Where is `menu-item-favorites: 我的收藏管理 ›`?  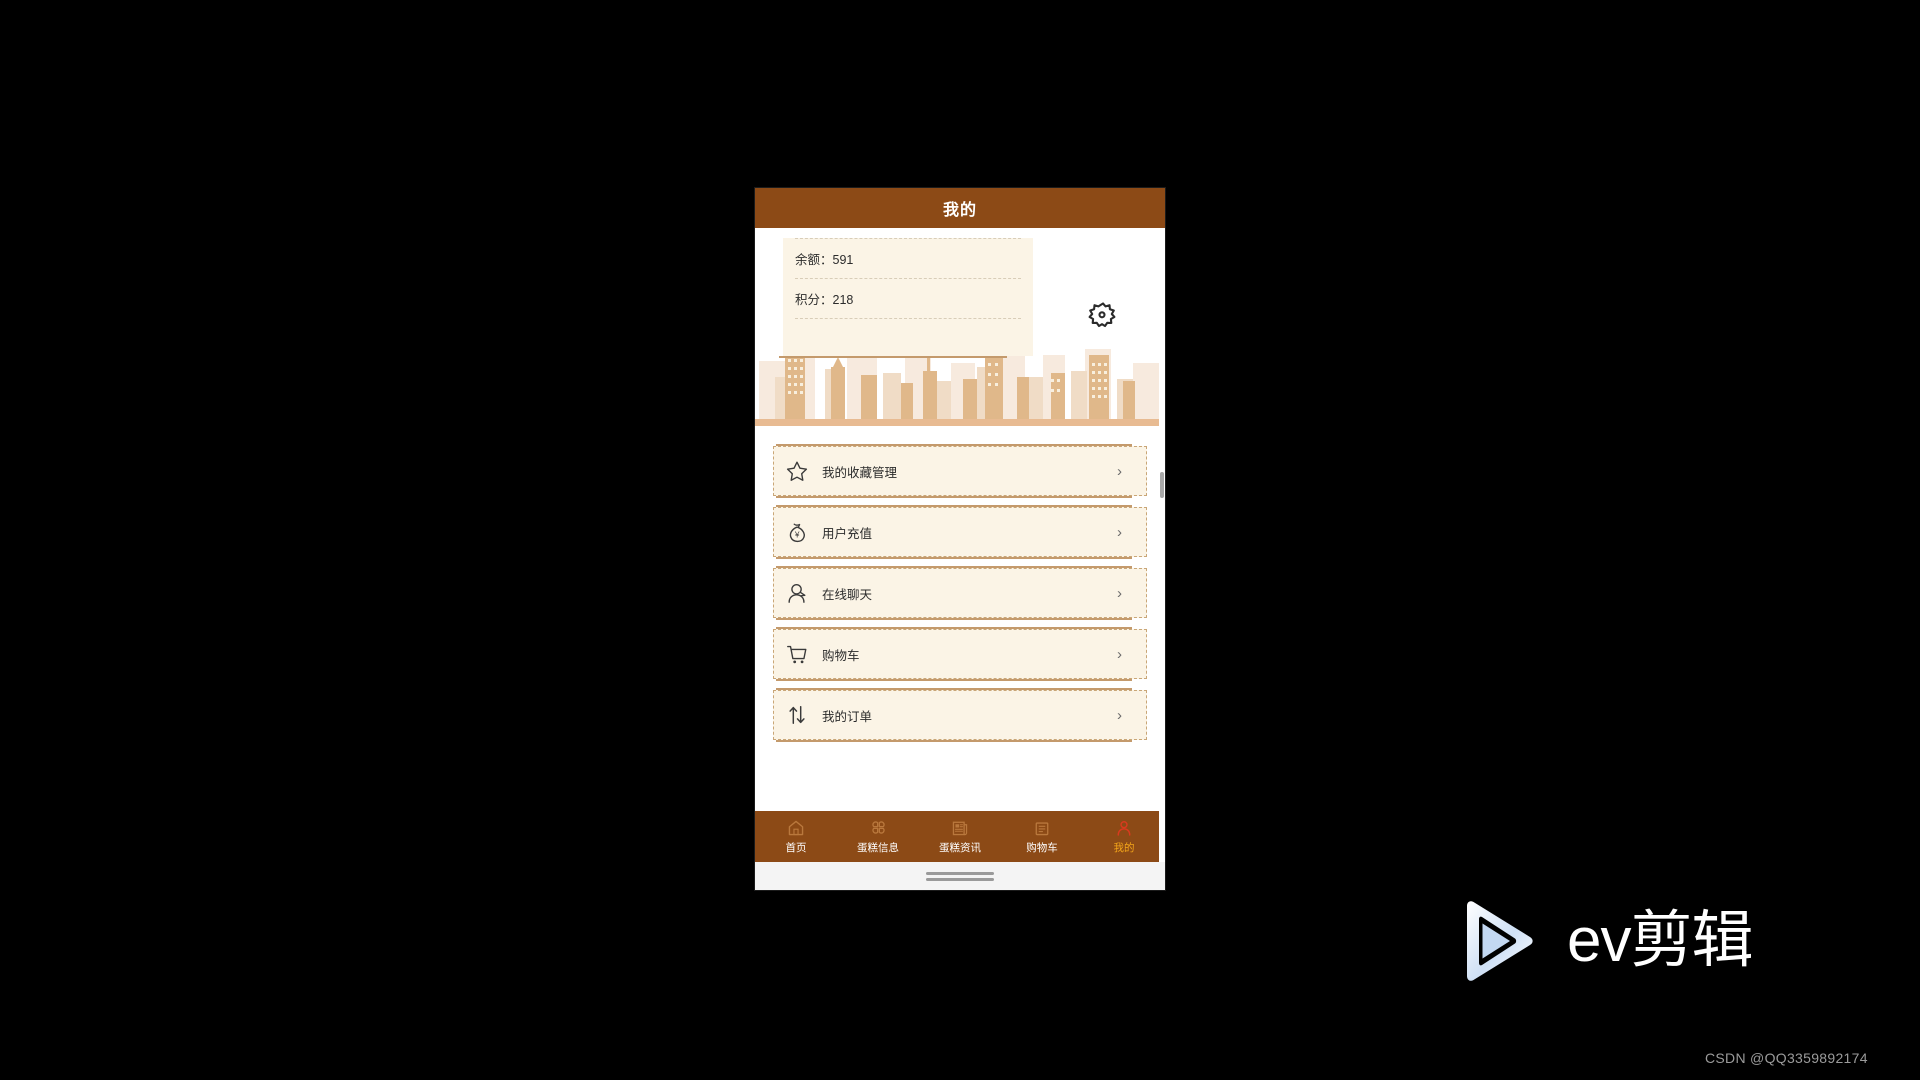
menu-item-favorites: 我的收藏管理 › is located at coordinates (960, 471).